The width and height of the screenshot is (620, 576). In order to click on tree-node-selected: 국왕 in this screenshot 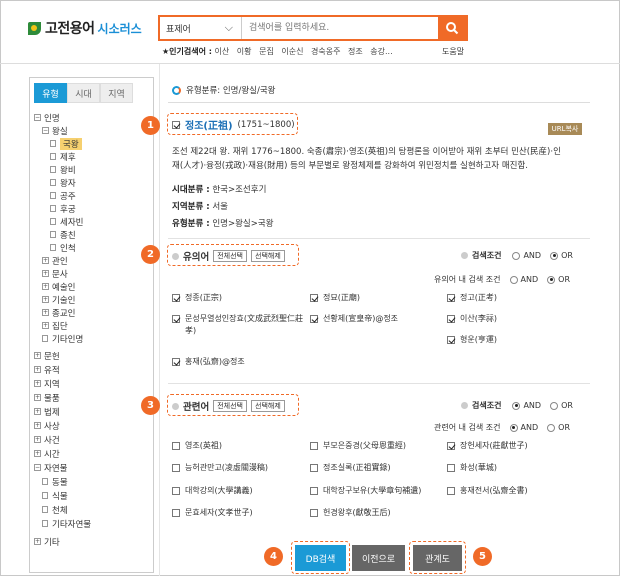, I will do `click(66, 143)`.